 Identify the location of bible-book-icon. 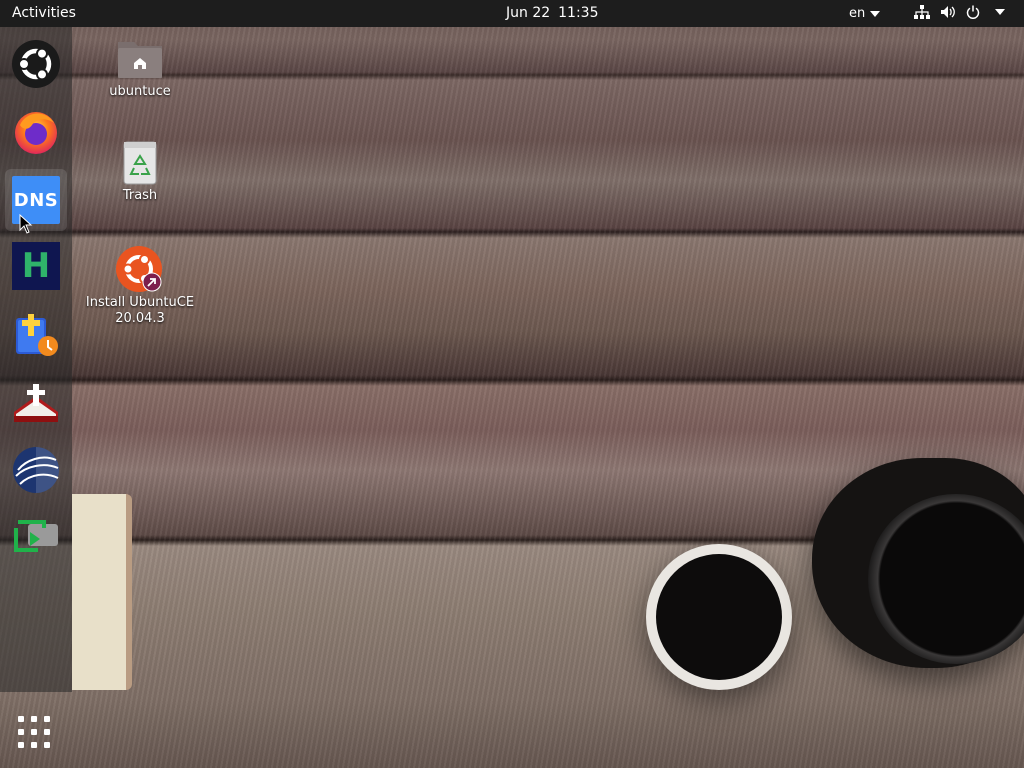
(36, 403).